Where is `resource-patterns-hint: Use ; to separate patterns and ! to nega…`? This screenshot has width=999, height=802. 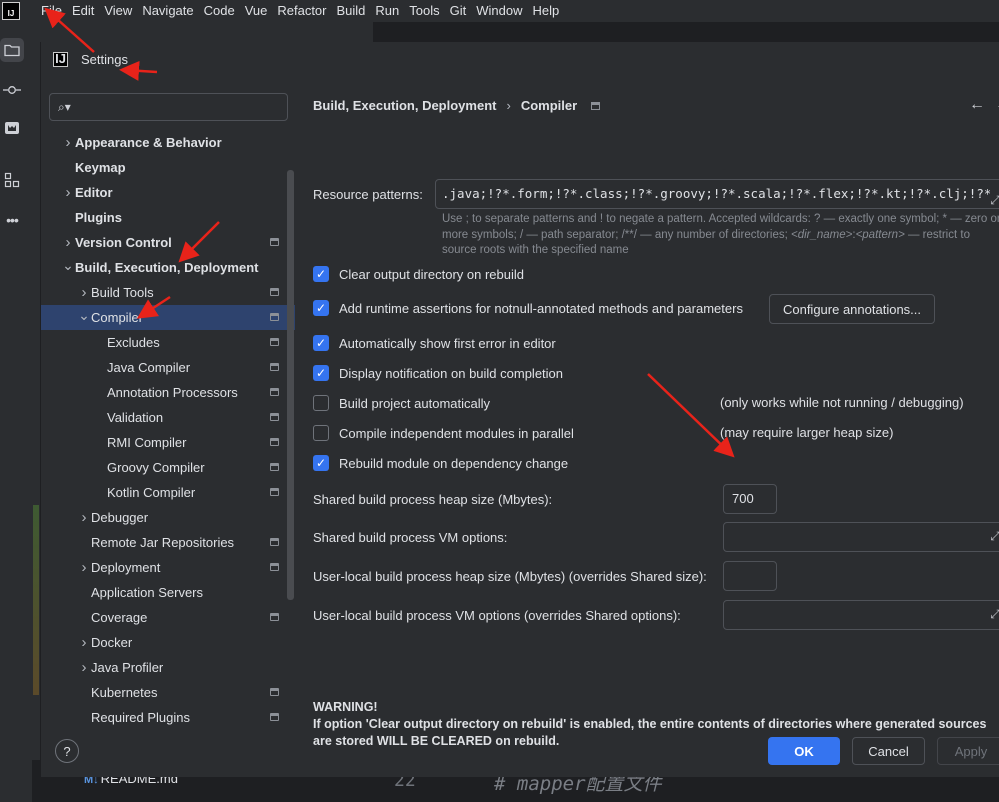
resource-patterns-hint: Use ; to separate patterns and ! to nega… is located at coordinates (720, 234).